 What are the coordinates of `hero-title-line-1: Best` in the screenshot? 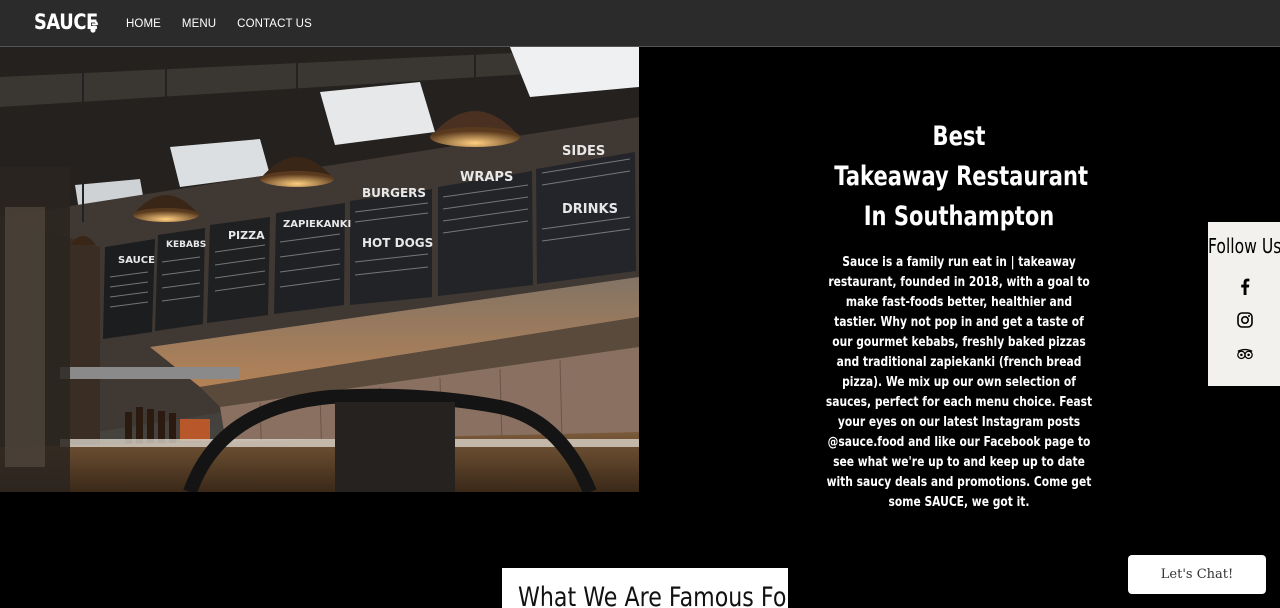 It's located at (959, 136).